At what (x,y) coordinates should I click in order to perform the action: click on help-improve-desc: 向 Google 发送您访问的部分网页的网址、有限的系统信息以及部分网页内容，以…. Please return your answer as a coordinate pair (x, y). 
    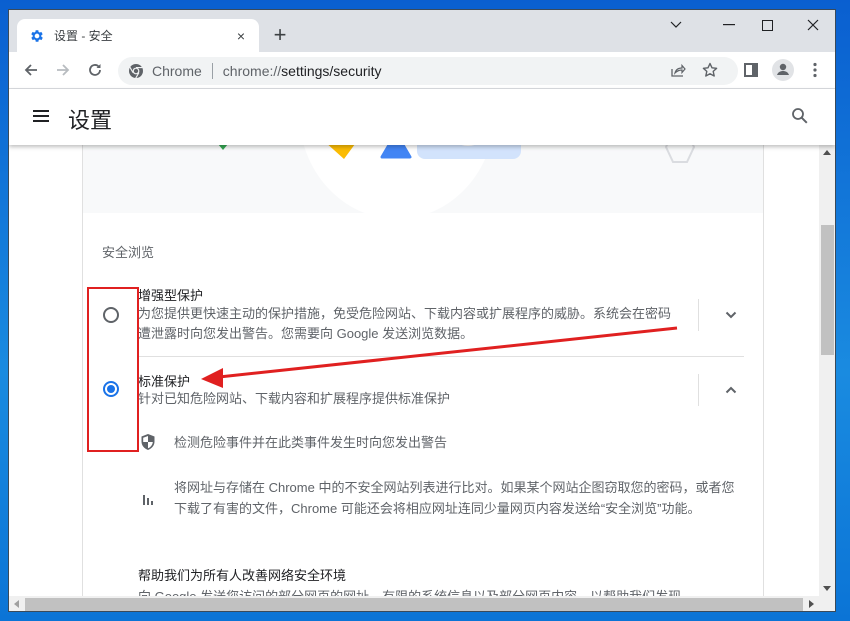
    Looking at the image, I should click on (409, 591).